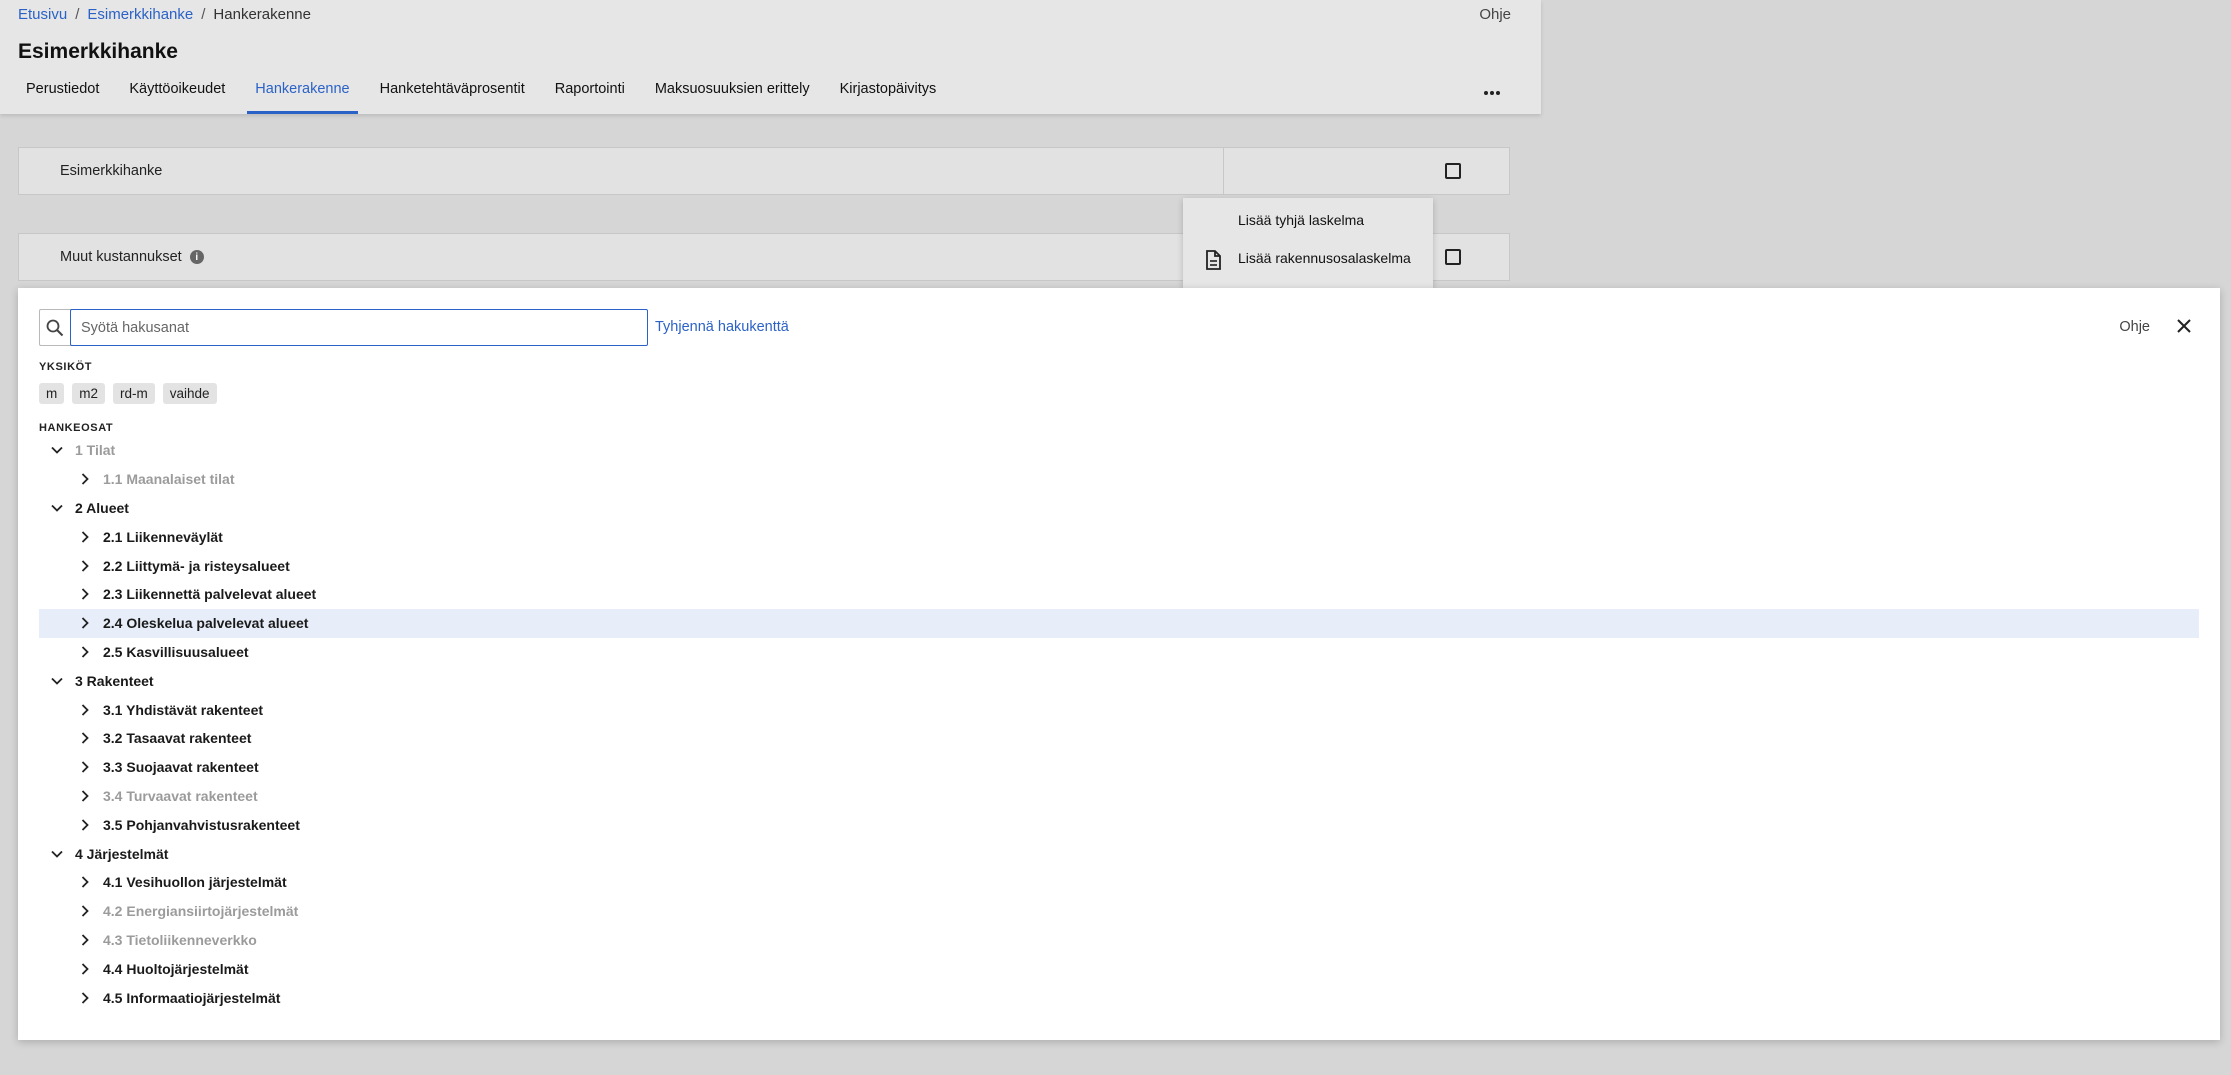 The height and width of the screenshot is (1075, 2231). What do you see at coordinates (89, 393) in the screenshot?
I see `unit-chip: m2` at bounding box center [89, 393].